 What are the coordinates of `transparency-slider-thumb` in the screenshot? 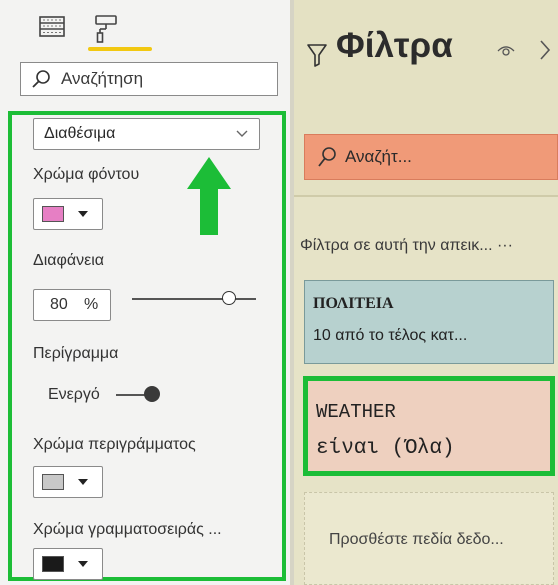 It's located at (229, 298).